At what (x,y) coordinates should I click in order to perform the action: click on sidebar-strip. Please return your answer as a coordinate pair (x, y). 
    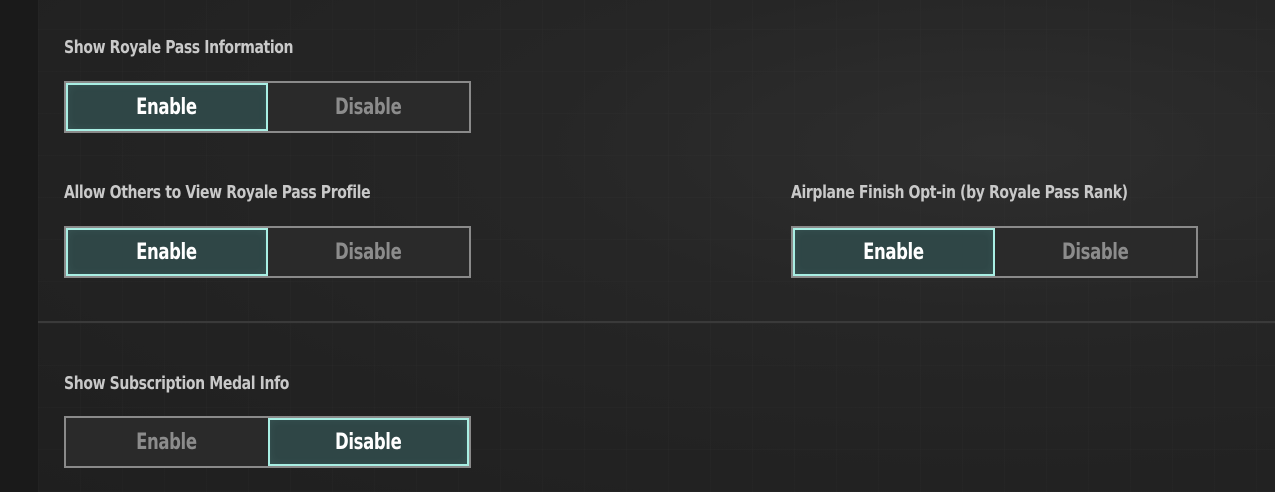
    Looking at the image, I should click on (19, 246).